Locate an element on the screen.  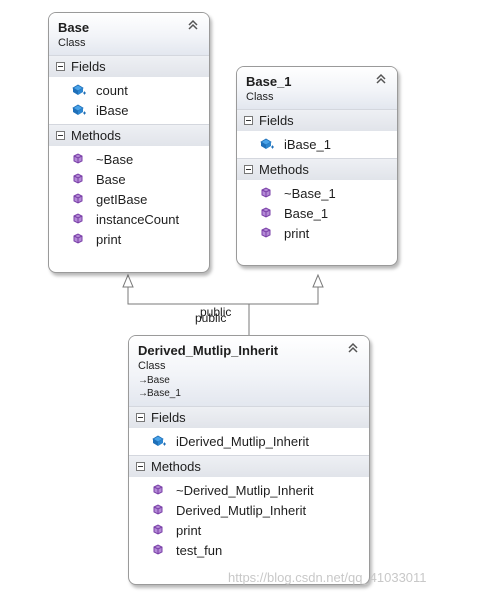
field-item: iDerived_Mutlip_Inherit is located at coordinates (249, 441).